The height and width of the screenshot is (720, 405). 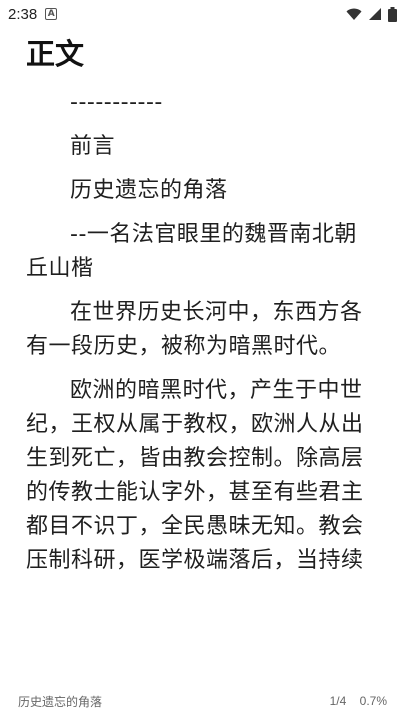 I want to click on notification-a-icon: A, so click(x=51, y=14).